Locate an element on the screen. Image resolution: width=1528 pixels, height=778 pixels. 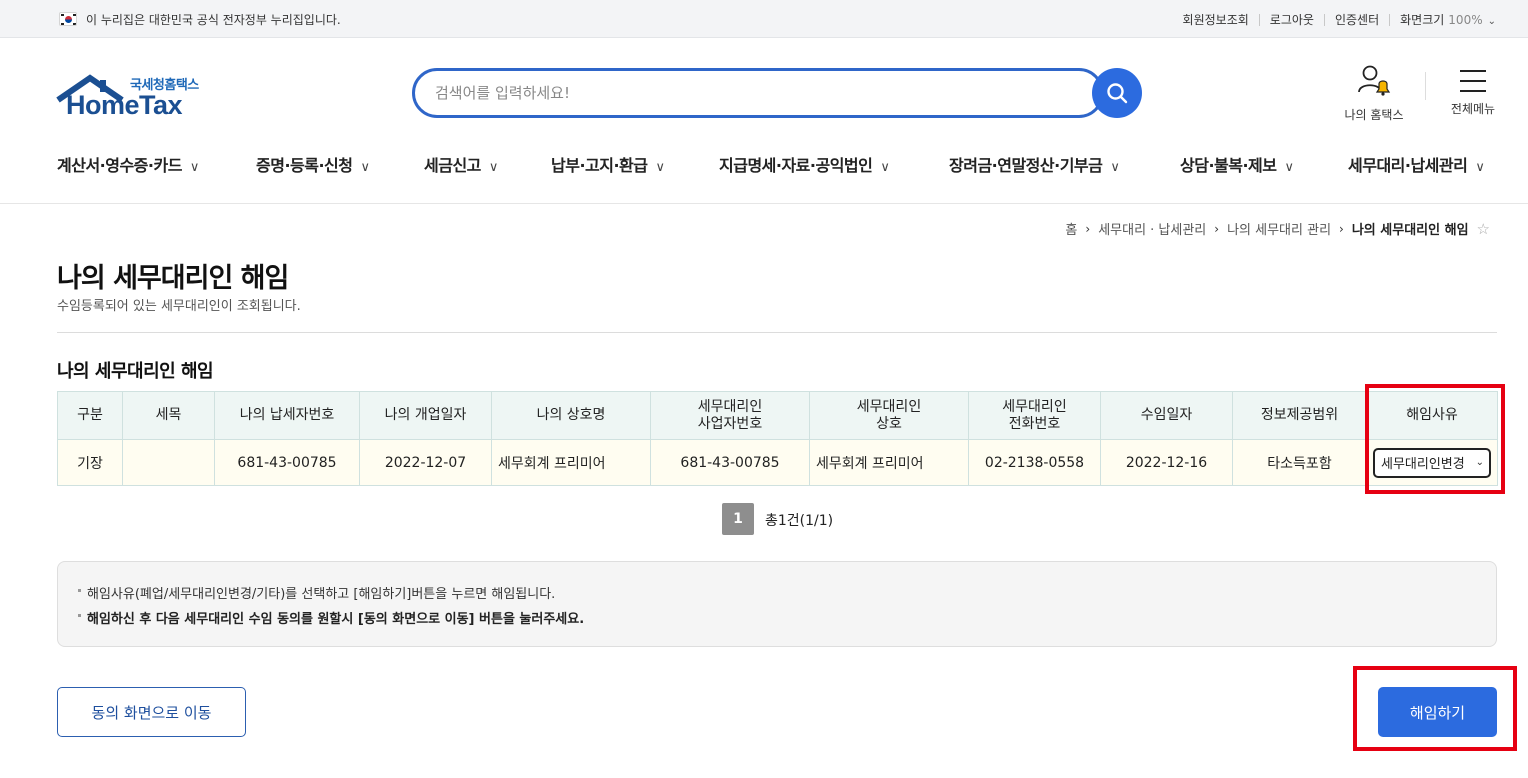
all-menu-label: 전체메뉴 is located at coordinates (1473, 109).